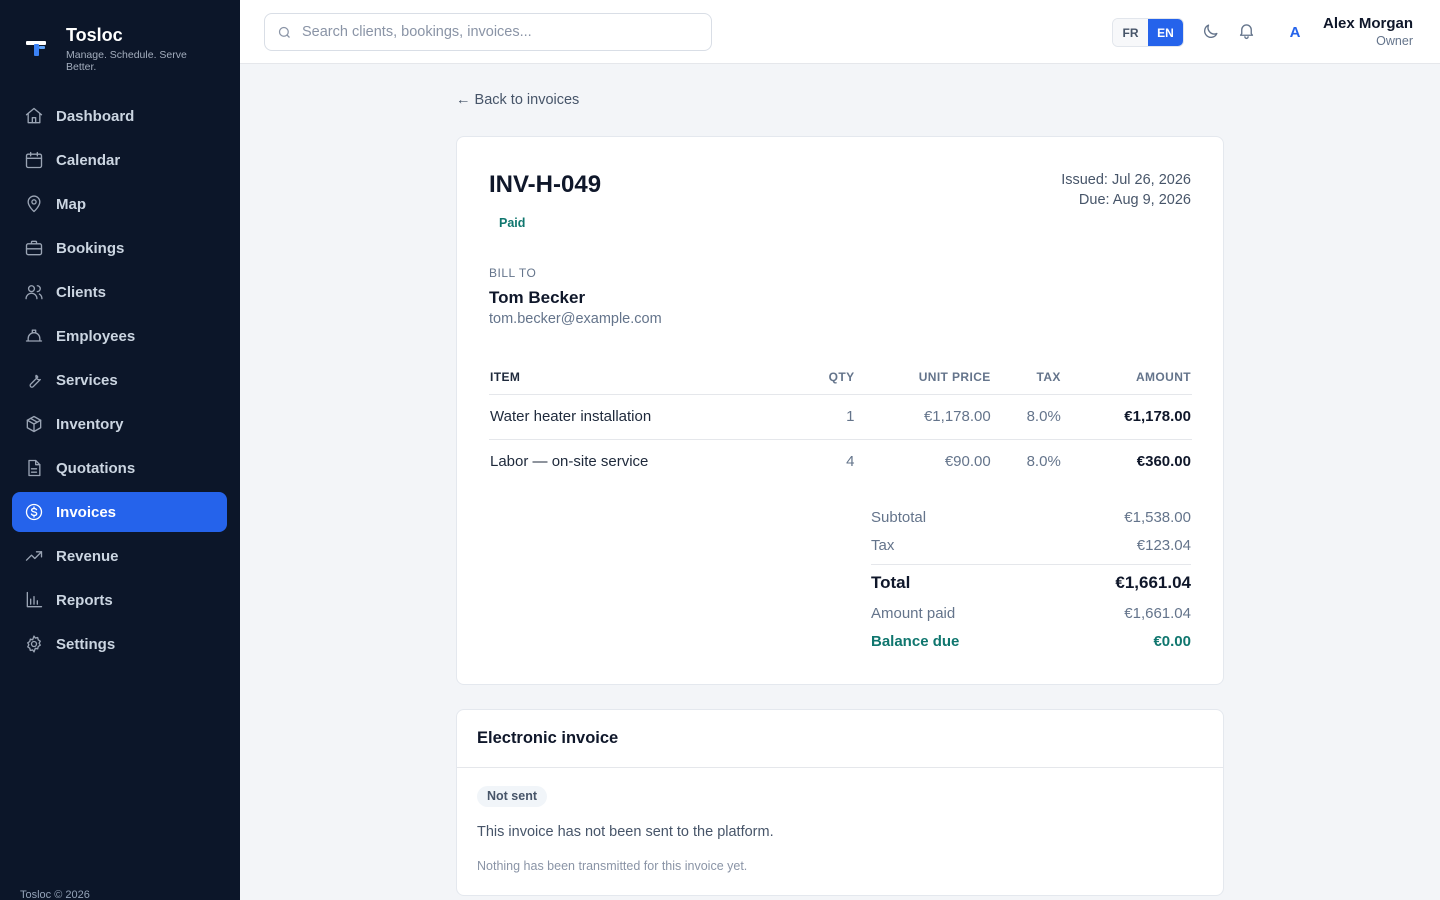 Image resolution: width=1440 pixels, height=900 pixels. Describe the element at coordinates (1126, 378) in the screenshot. I see `column-header-amount: AMOUNT` at that location.